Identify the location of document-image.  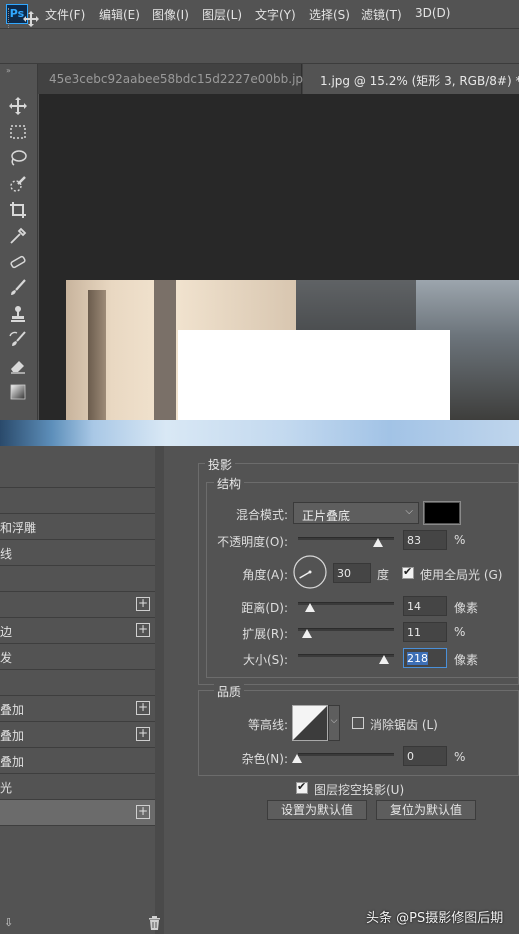
(292, 350).